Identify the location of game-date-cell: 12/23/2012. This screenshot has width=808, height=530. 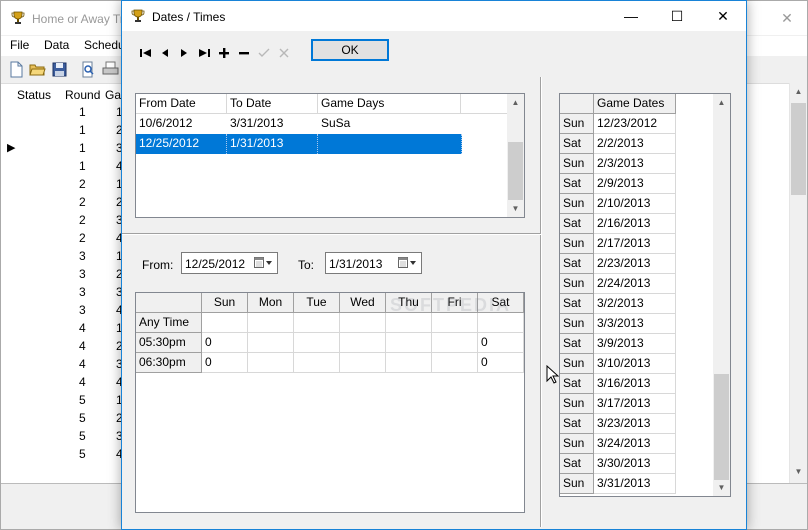
(635, 124).